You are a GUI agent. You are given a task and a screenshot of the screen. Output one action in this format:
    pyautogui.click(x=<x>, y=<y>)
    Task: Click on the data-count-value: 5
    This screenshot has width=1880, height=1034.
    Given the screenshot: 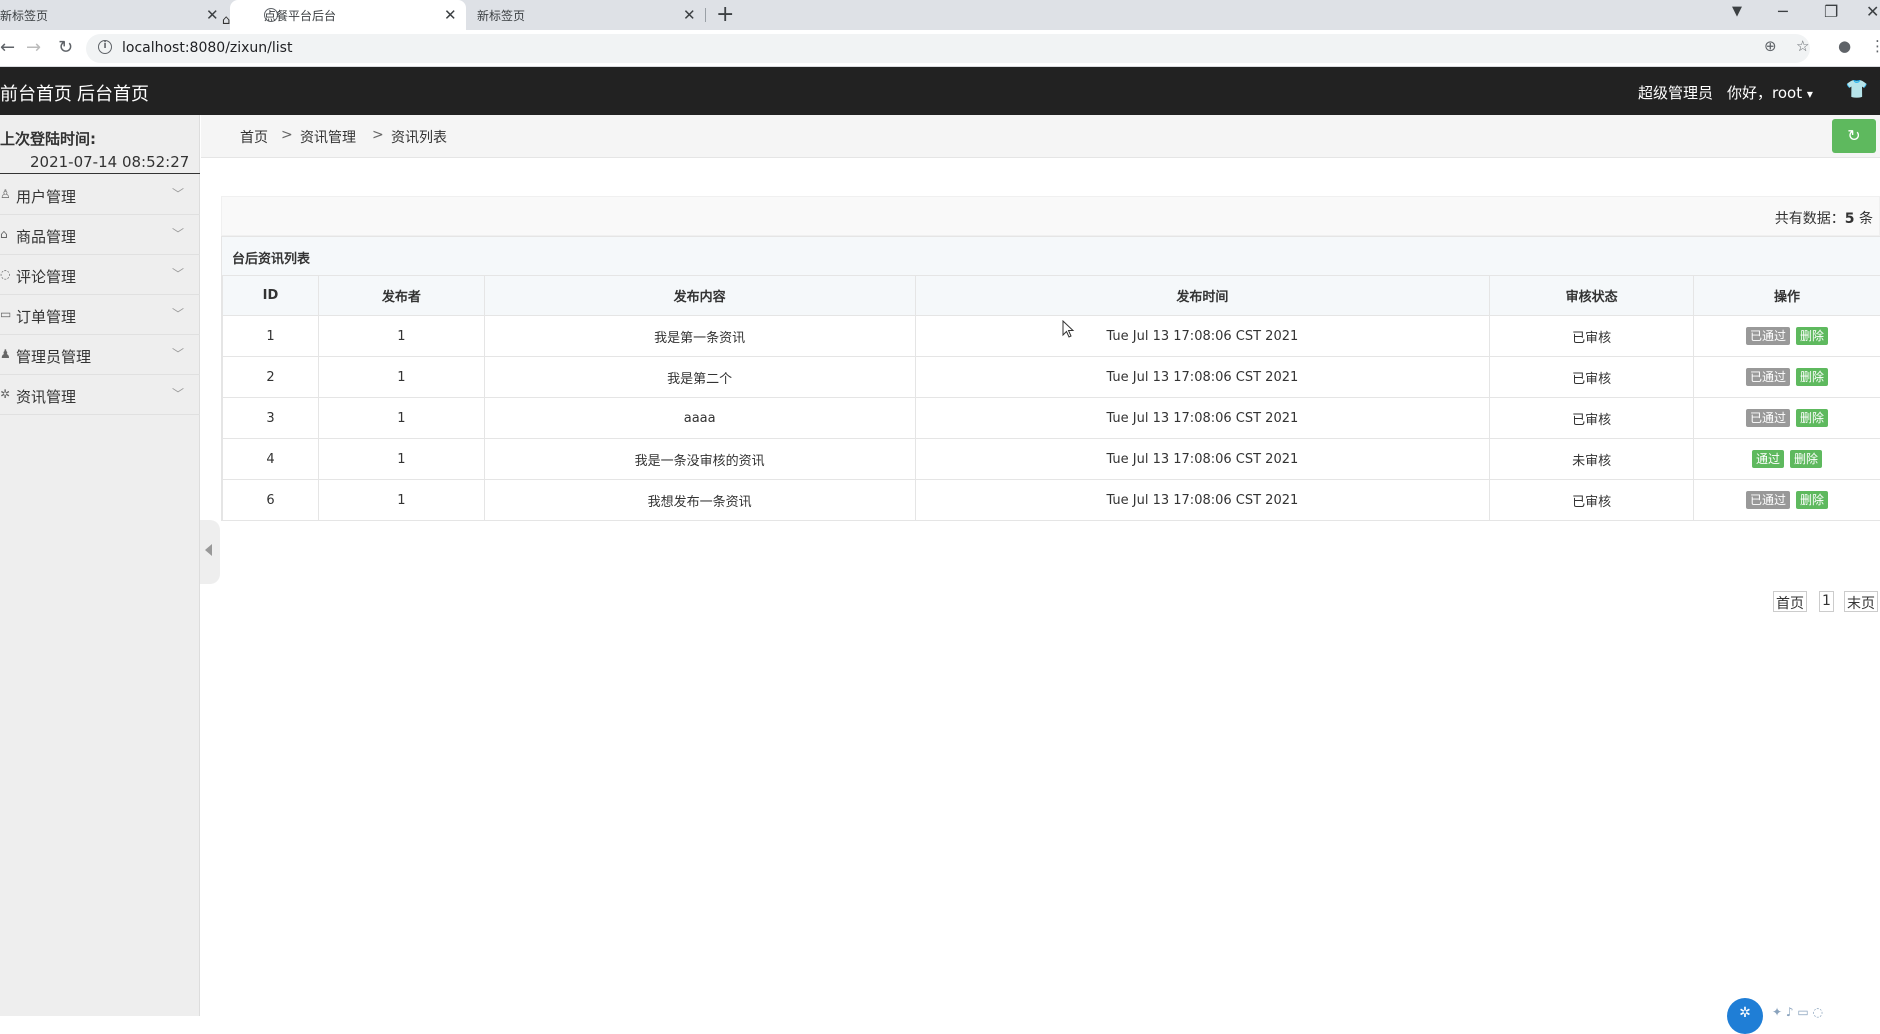 What is the action you would take?
    pyautogui.click(x=1850, y=219)
    